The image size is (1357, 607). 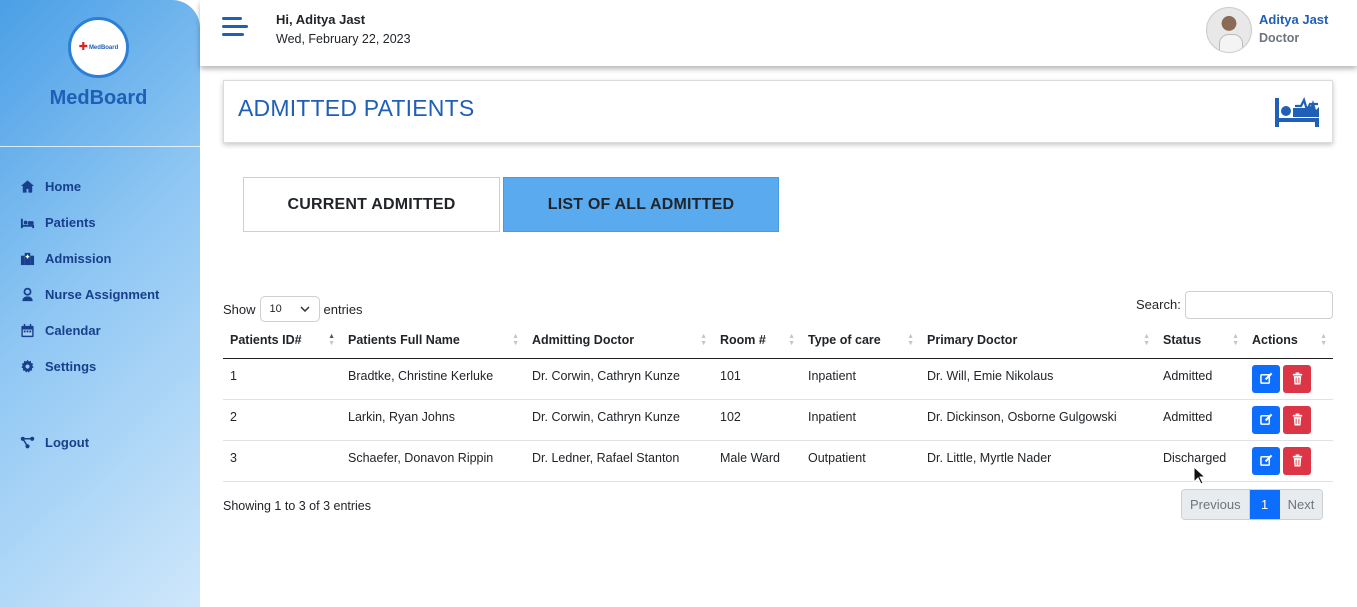 I want to click on column-header-admitting-doctor: Admitting Doctor ▲ ▼, so click(x=619, y=340).